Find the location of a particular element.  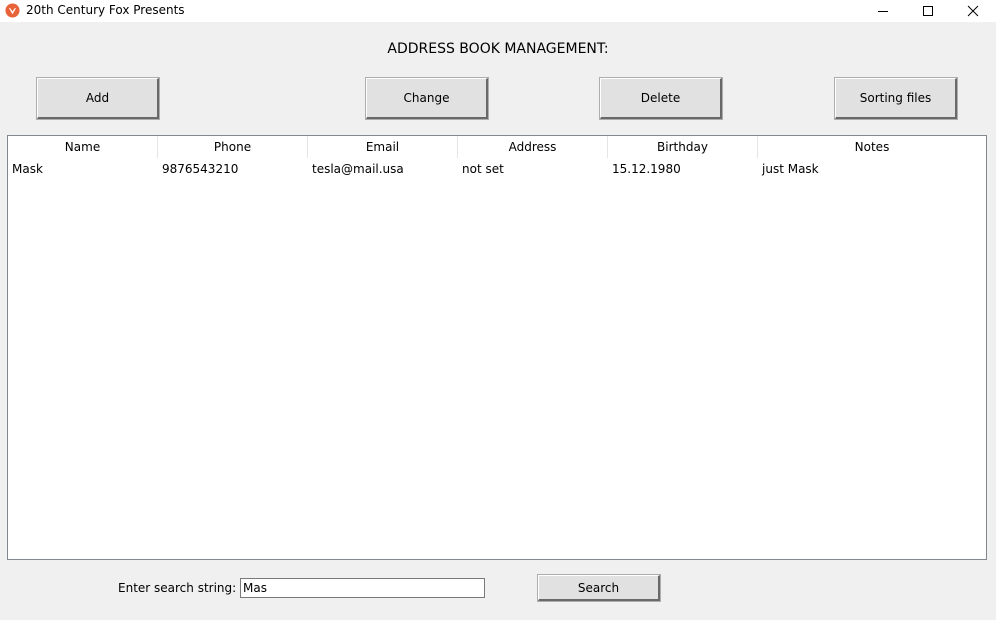

table-header: Name Phone Email Address Birthday Notes is located at coordinates (497, 147).